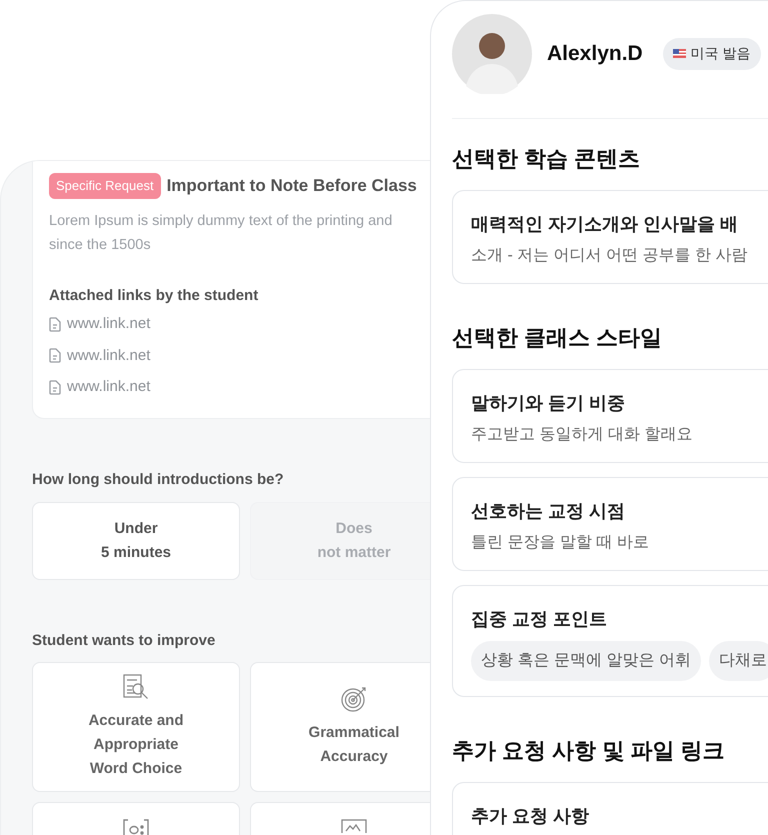  I want to click on request-title: Important to Note Before Class, so click(291, 186).